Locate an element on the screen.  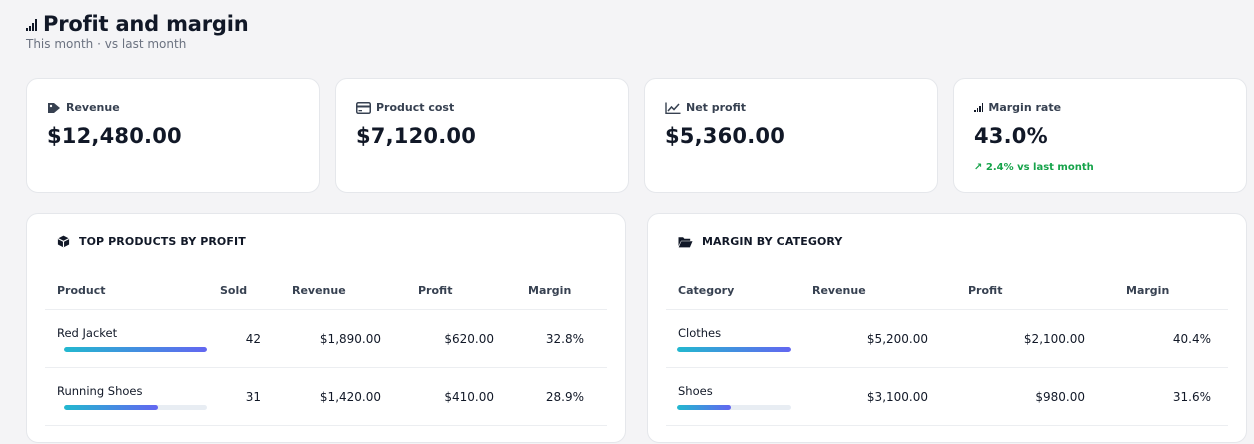
page-title: Profit and margin is located at coordinates (146, 24).